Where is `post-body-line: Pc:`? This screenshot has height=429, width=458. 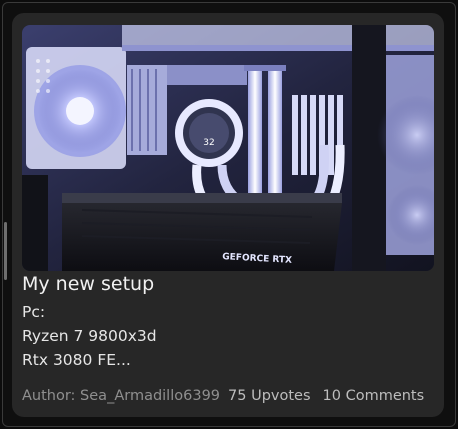 post-body-line: Pc: is located at coordinates (34, 312).